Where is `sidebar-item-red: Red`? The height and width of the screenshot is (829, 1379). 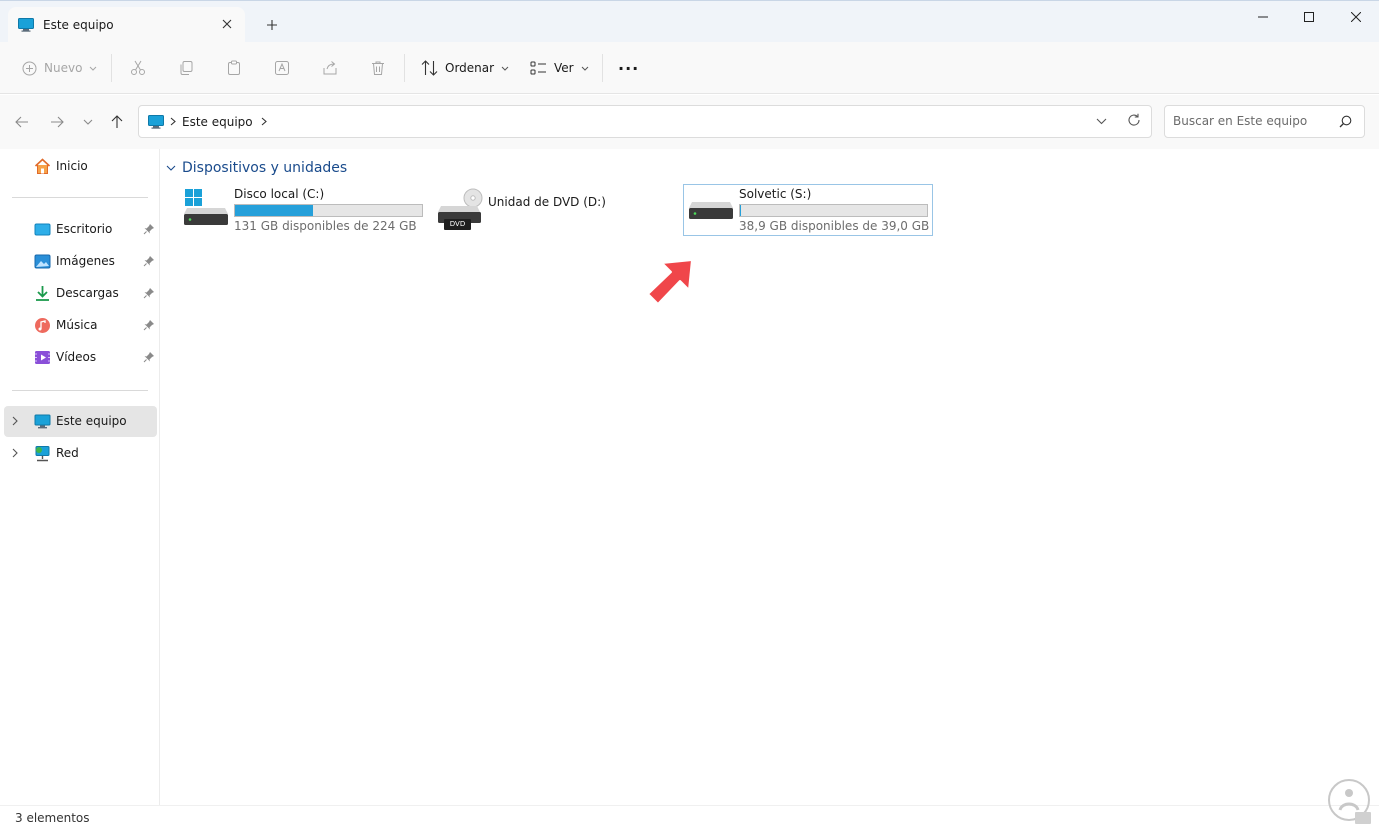 sidebar-item-red: Red is located at coordinates (80, 453).